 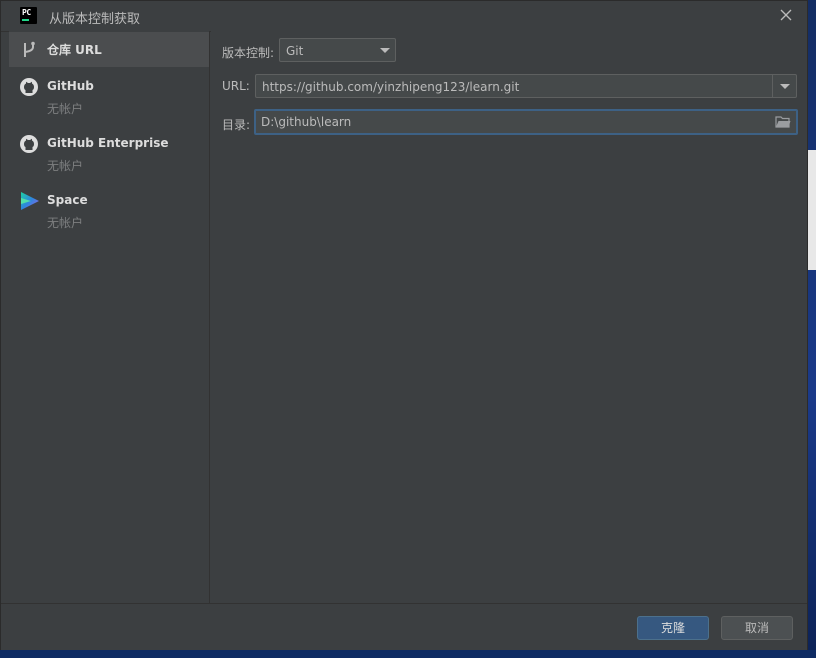 What do you see at coordinates (783, 122) in the screenshot?
I see `folder-browse-icon` at bounding box center [783, 122].